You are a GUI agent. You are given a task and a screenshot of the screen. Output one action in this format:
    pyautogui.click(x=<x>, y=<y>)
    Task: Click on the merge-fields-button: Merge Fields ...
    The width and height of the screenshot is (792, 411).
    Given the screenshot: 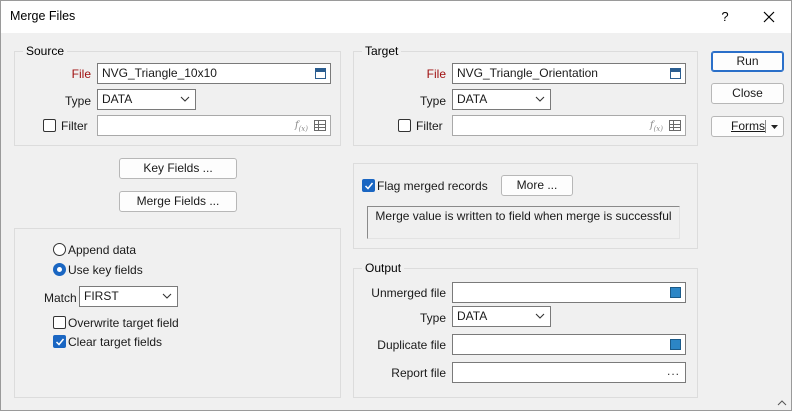 What is the action you would take?
    pyautogui.click(x=178, y=201)
    